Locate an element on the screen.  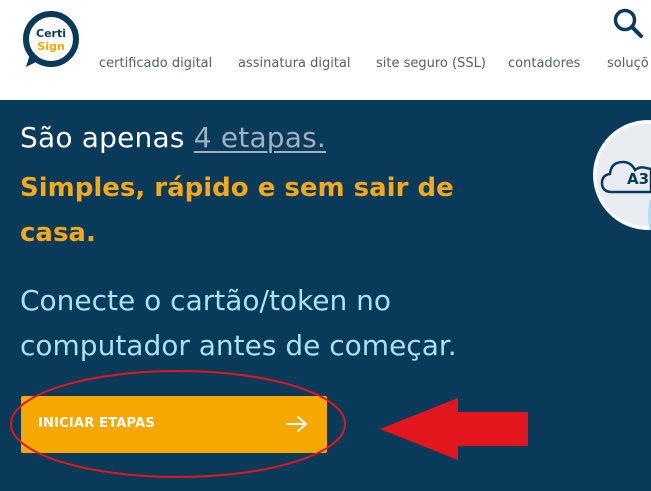
hero-steps-line: São apenas 4 etapas. is located at coordinates (173, 137).